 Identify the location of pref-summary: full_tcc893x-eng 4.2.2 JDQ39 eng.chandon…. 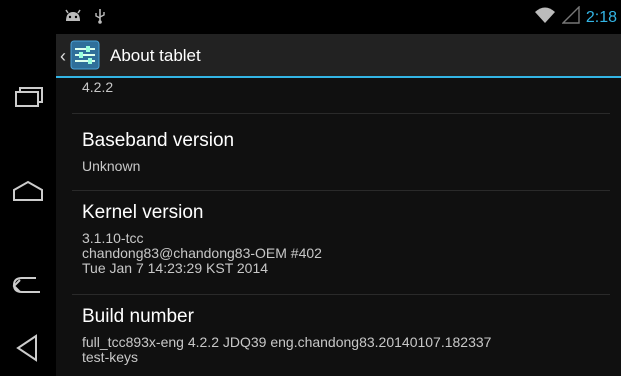
(287, 349).